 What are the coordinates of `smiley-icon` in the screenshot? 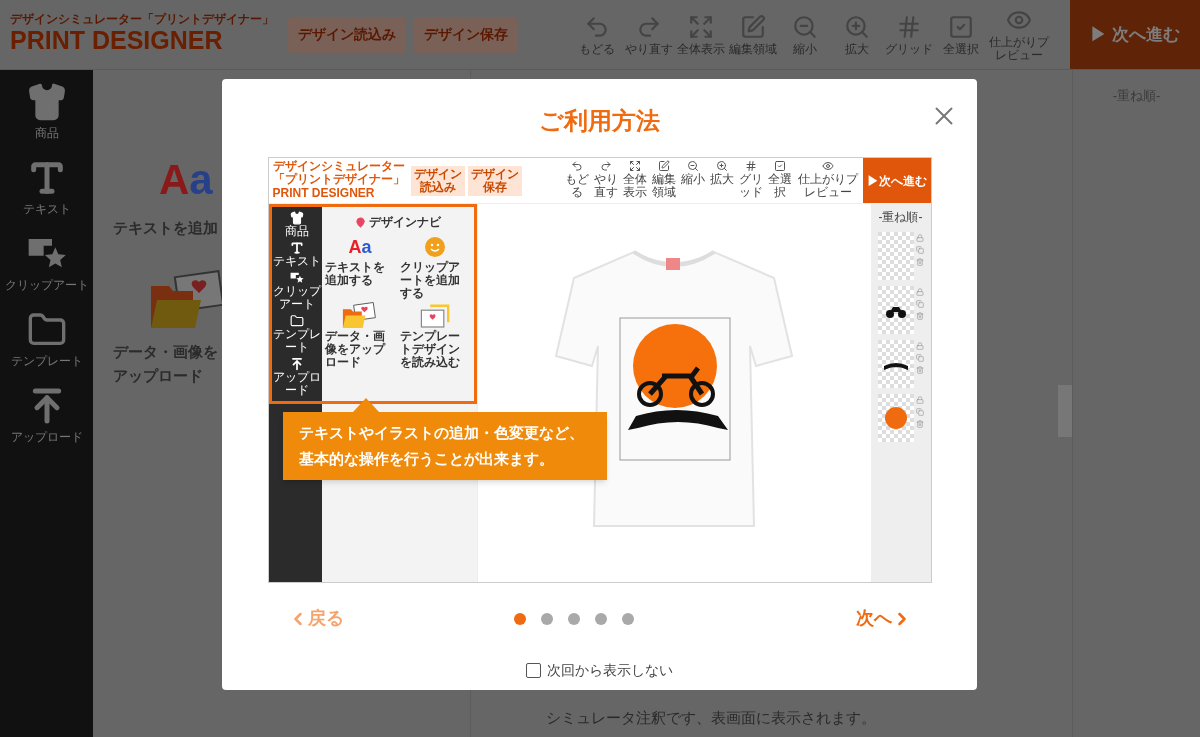 It's located at (435, 247).